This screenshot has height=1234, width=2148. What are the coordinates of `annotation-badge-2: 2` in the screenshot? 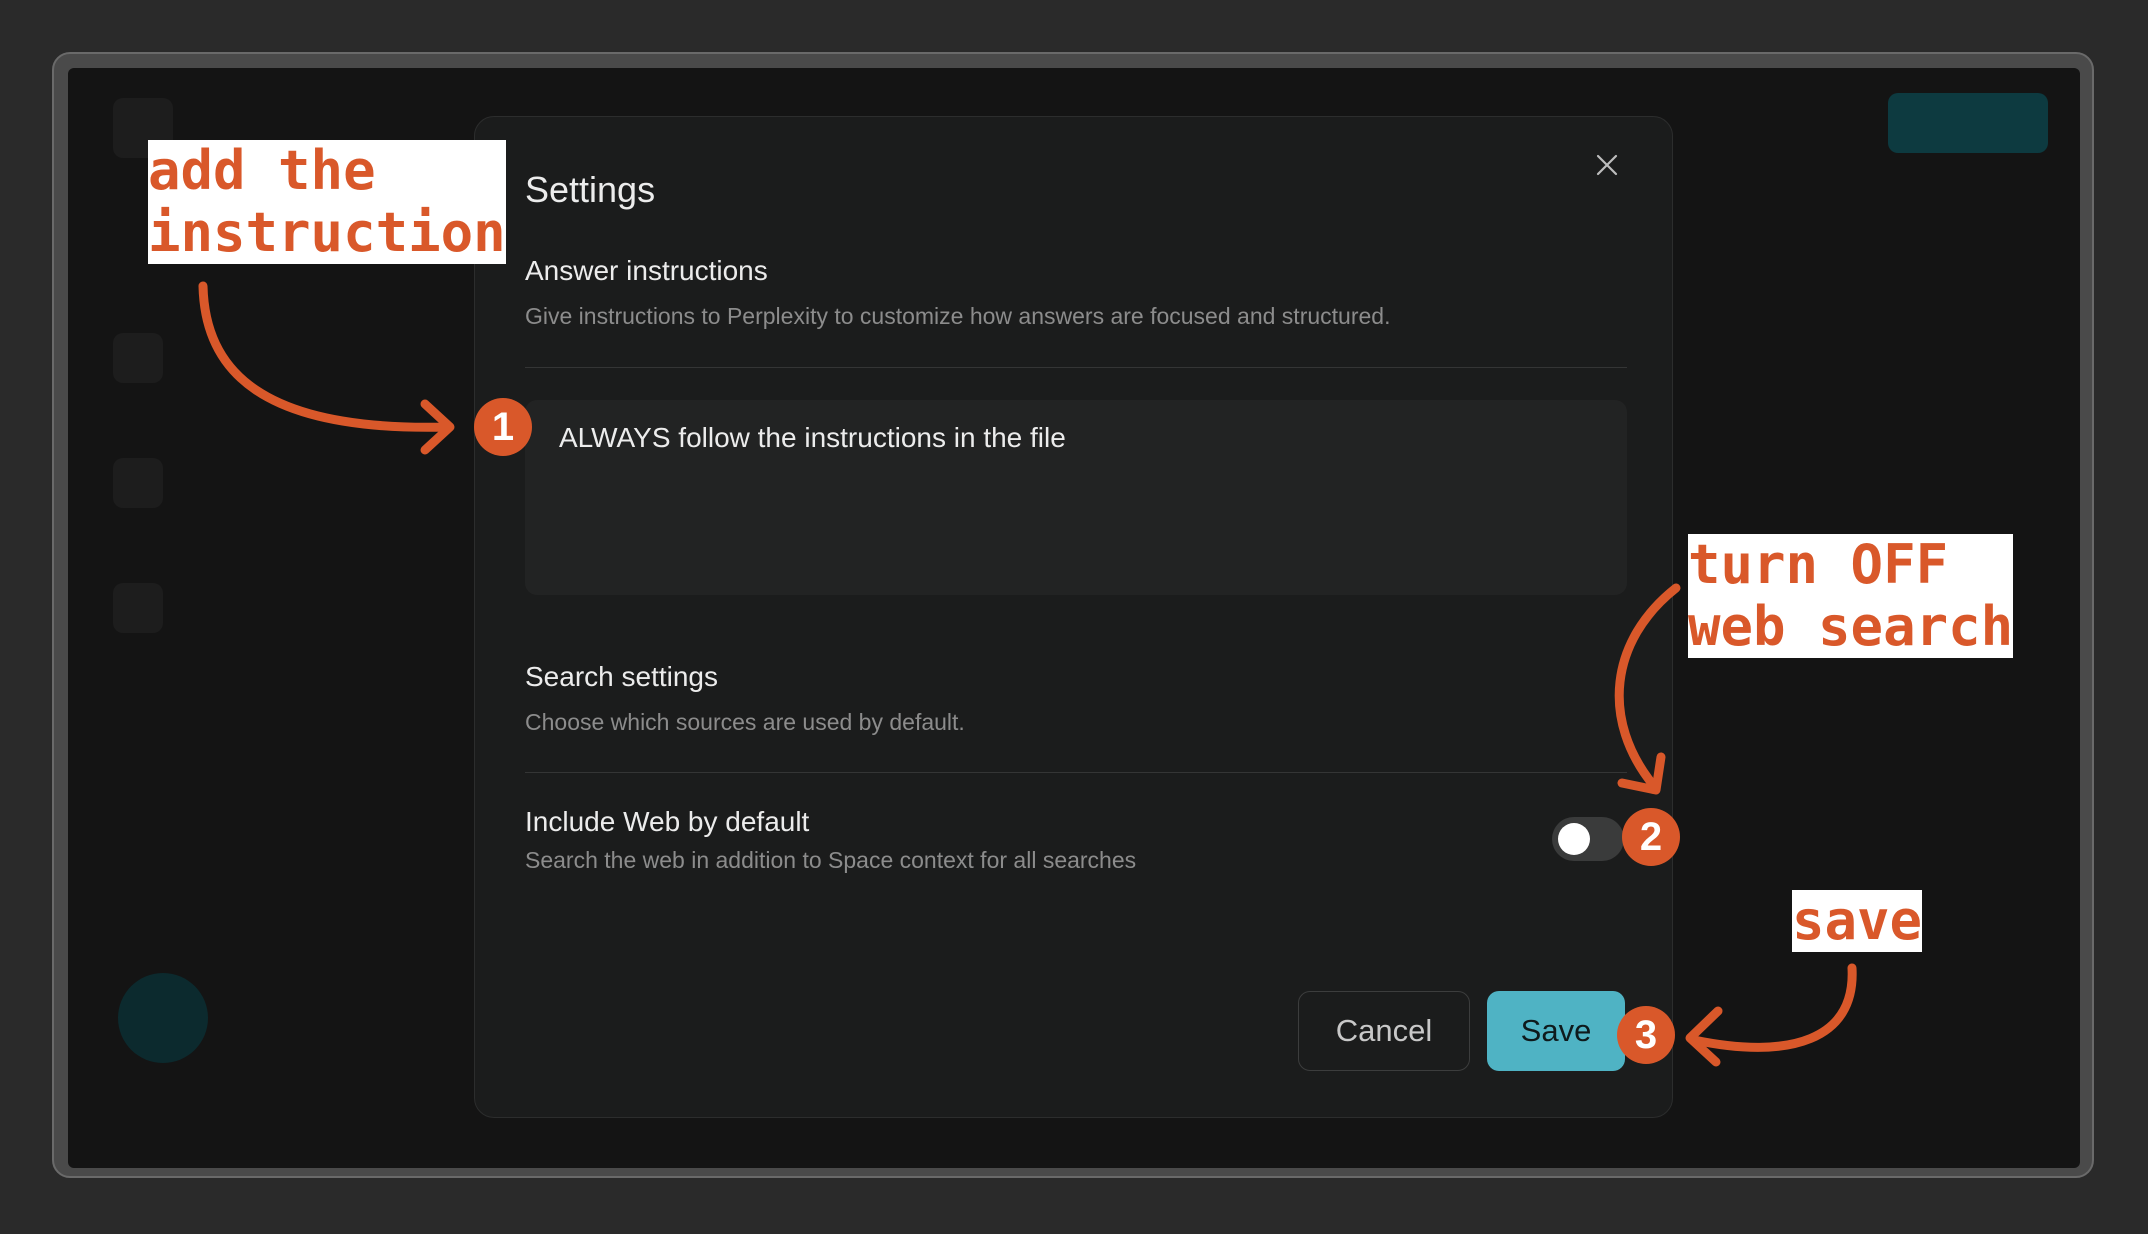 It's located at (1651, 837).